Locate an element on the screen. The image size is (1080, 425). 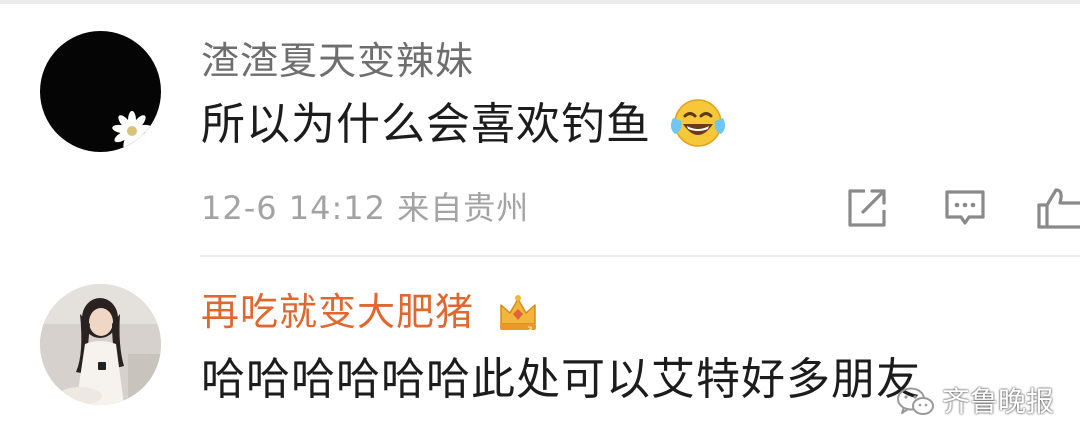
svg-text: 3 is located at coordinates (530, 330).